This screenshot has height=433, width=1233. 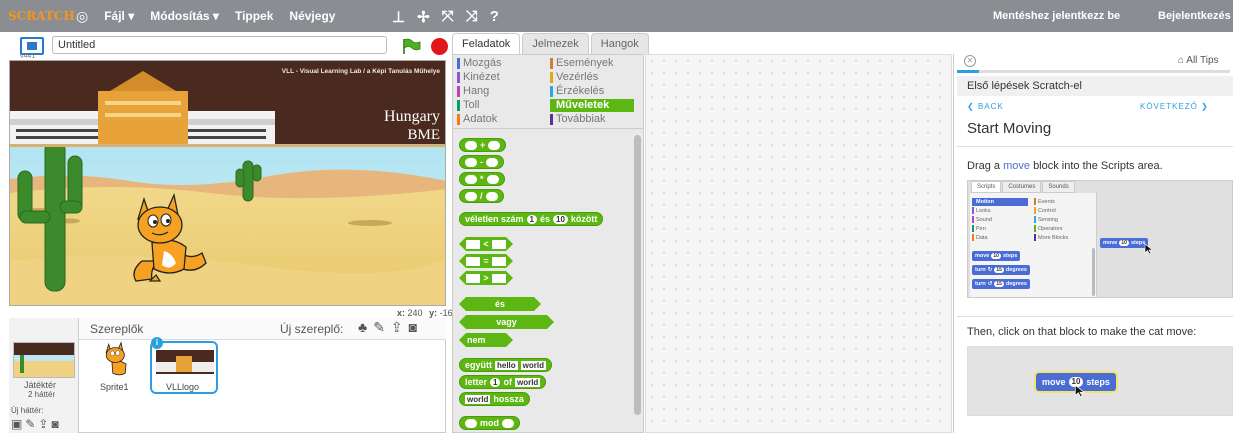 I want to click on tips-panel-title: Első lépések Scratch-el, so click(x=1024, y=86).